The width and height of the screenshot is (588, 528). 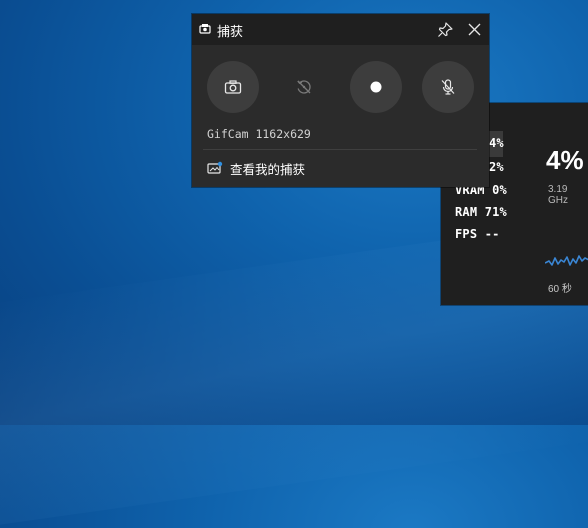 What do you see at coordinates (481, 212) in the screenshot?
I see `perf-ram-row: RAM 71%` at bounding box center [481, 212].